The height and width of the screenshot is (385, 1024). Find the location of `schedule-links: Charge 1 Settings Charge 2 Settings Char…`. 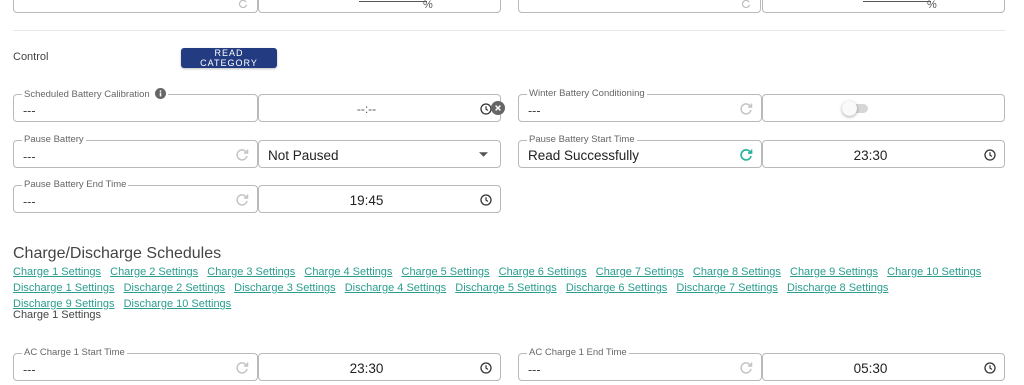

schedule-links: Charge 1 Settings Charge 2 Settings Char… is located at coordinates (508, 288).